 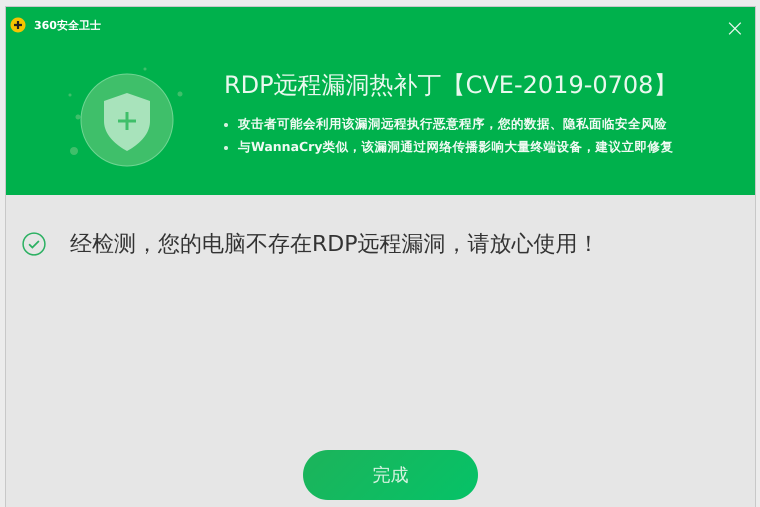 What do you see at coordinates (67, 25) in the screenshot?
I see `app-name: 360安全卫士` at bounding box center [67, 25].